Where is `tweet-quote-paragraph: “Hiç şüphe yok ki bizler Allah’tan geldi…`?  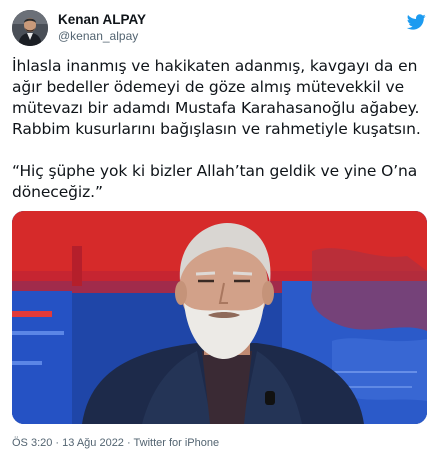
tweet-quote-paragraph: “Hiç şüphe yok ki bizler Allah’tan geldi… is located at coordinates (215, 181).